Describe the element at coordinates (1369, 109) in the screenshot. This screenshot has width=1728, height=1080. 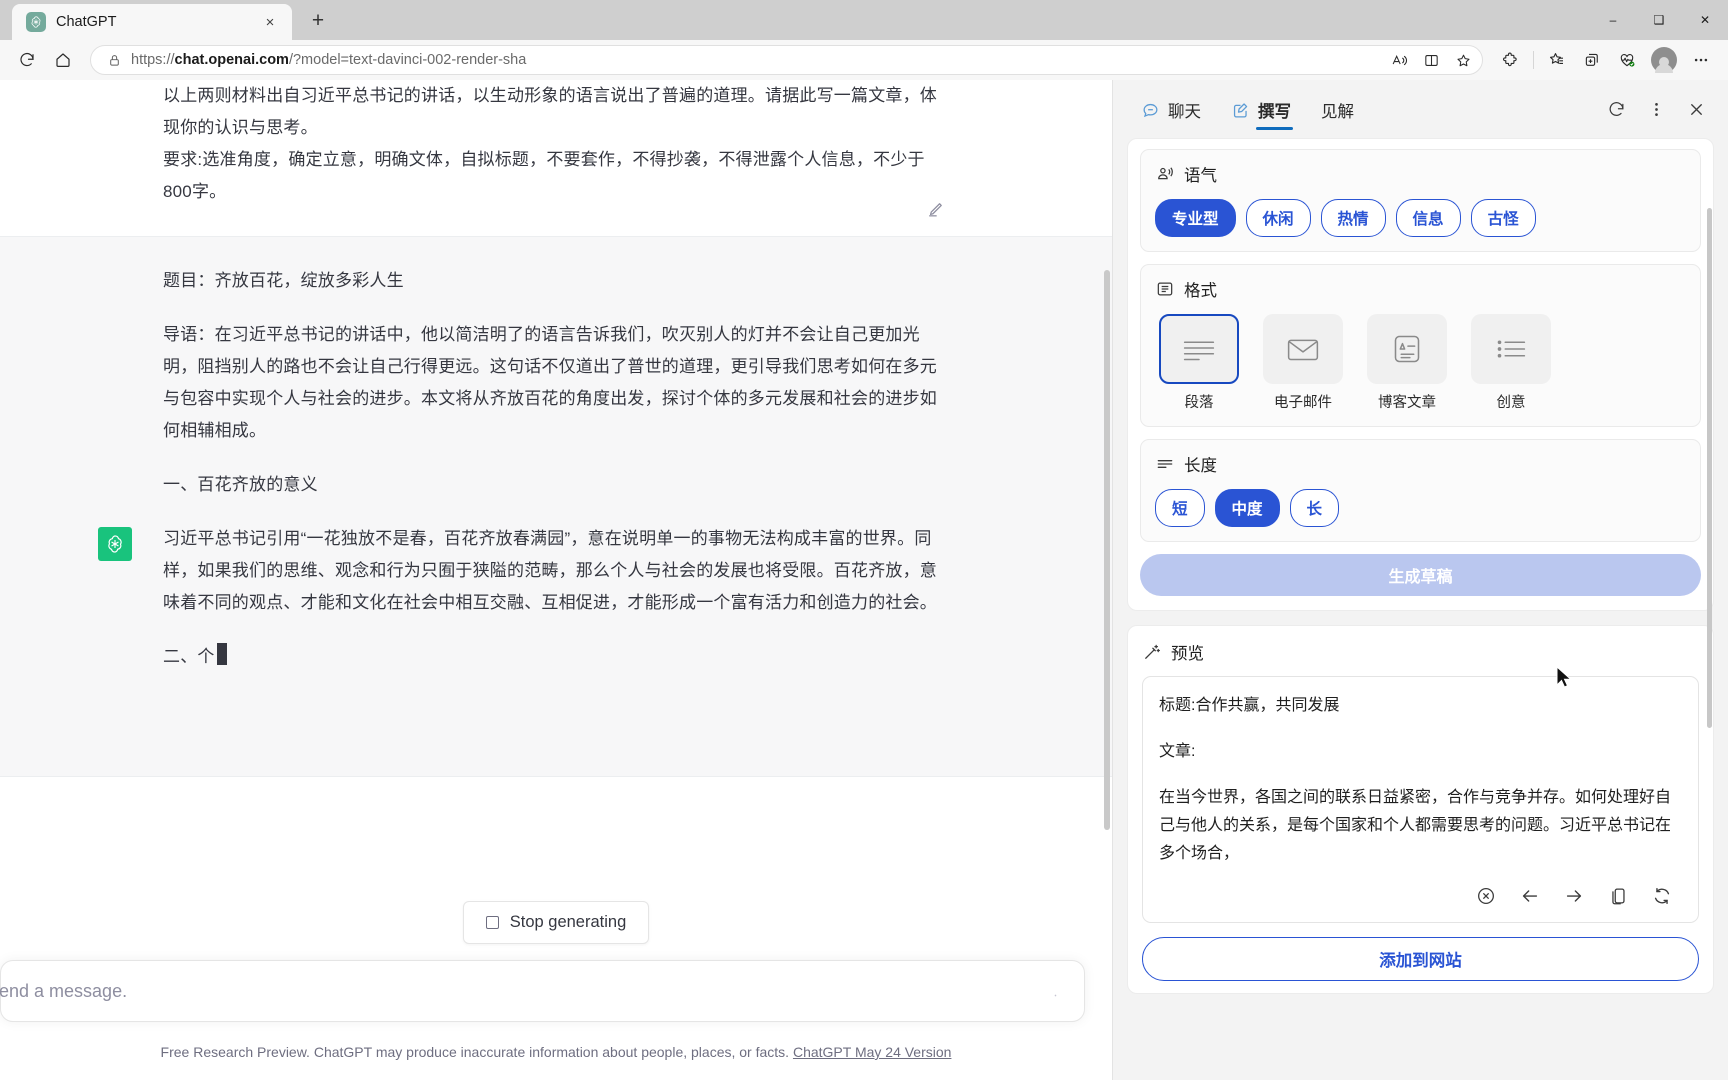
I see `sidebar-tabs: 聊天 撰写 见解` at that location.